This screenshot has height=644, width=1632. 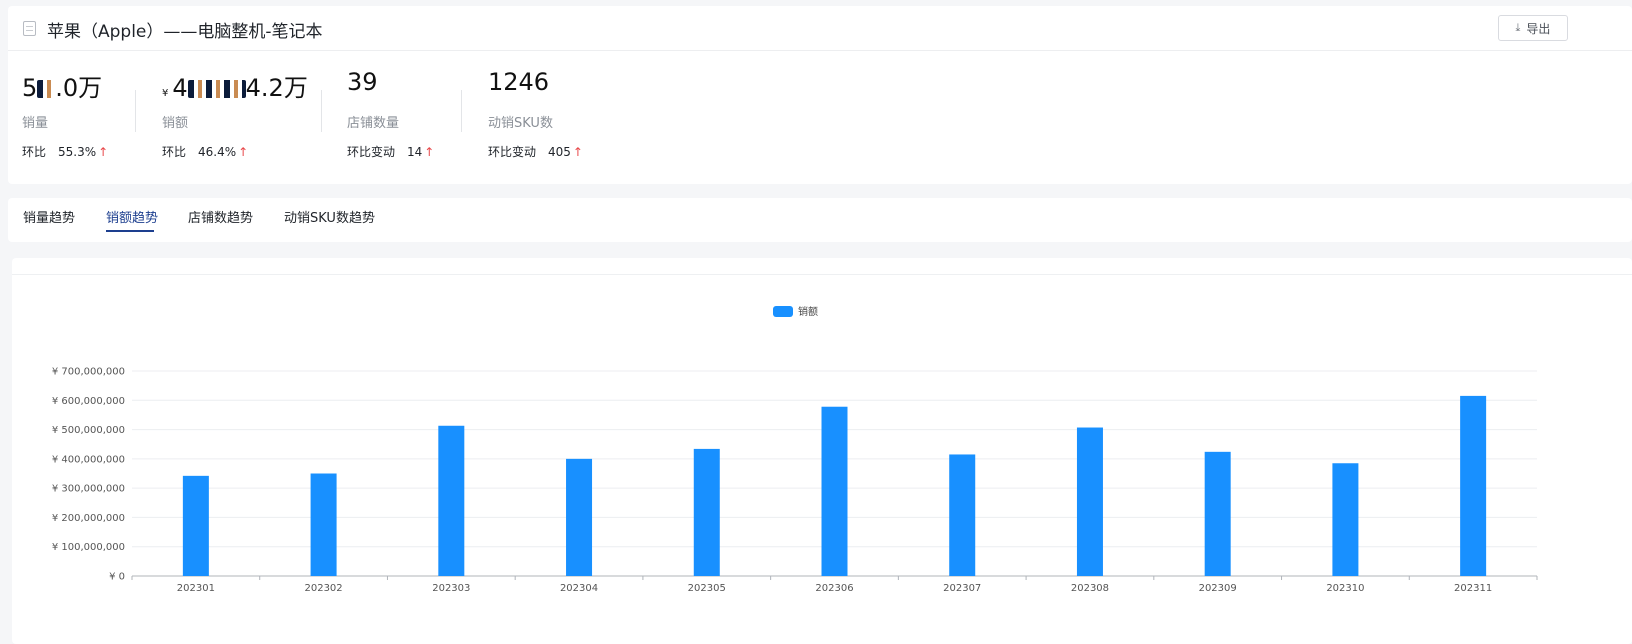 What do you see at coordinates (88, 547) in the screenshot?
I see `y-tick-label: ¥ 100,000,000` at bounding box center [88, 547].